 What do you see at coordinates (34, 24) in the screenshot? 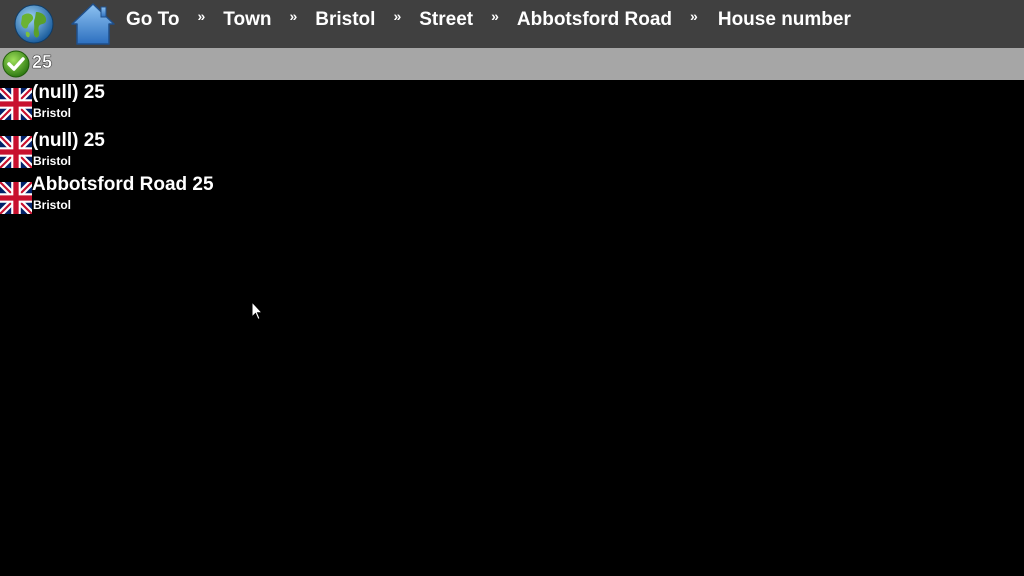
I see `globe-icon` at bounding box center [34, 24].